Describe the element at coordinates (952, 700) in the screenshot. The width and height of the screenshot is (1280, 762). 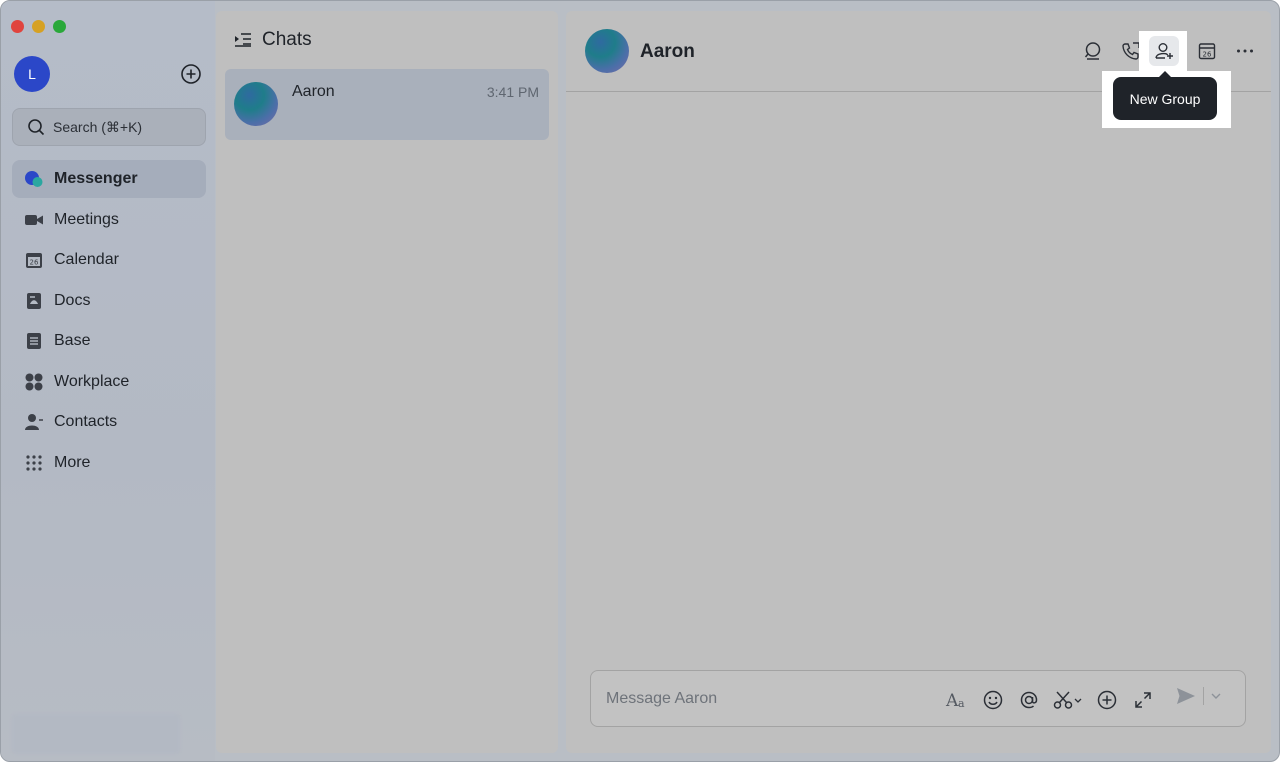
I see `svg-text: A` at that location.